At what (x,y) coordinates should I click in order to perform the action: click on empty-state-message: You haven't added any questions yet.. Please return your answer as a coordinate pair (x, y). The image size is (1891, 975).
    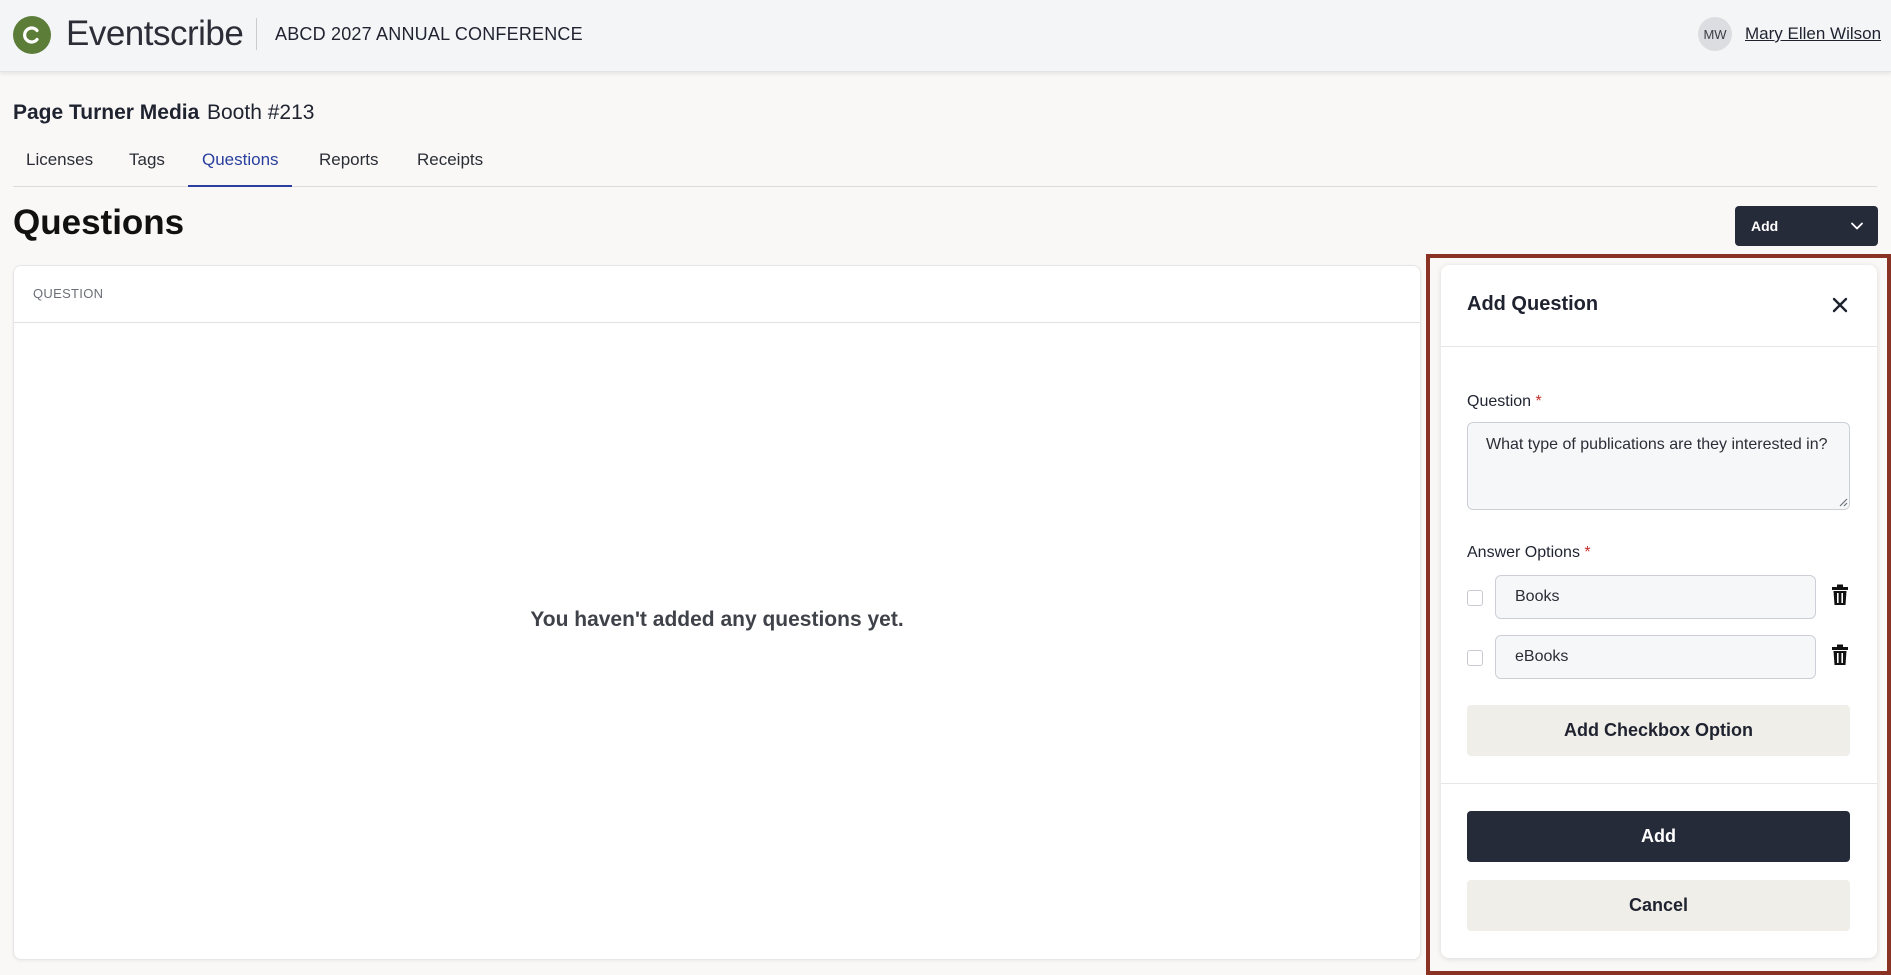
    Looking at the image, I should click on (717, 619).